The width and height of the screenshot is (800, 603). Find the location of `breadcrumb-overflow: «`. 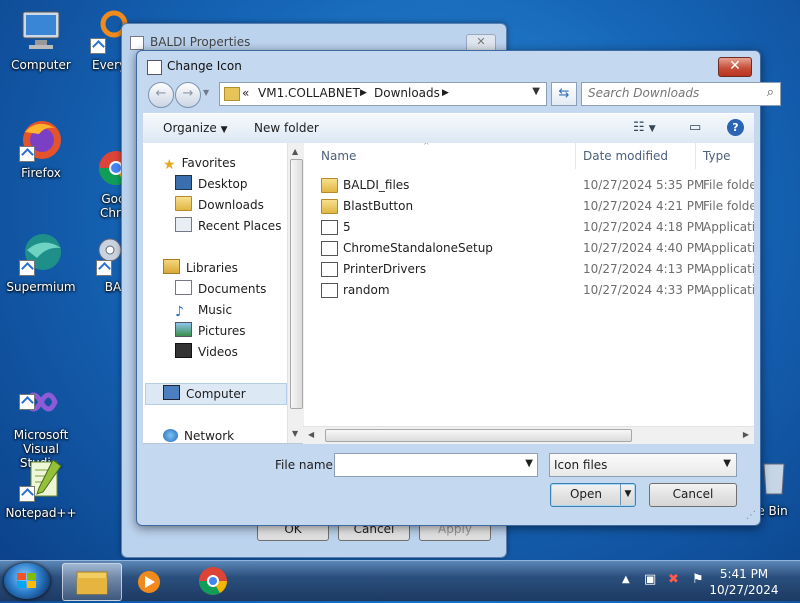

breadcrumb-overflow: « is located at coordinates (245, 93).